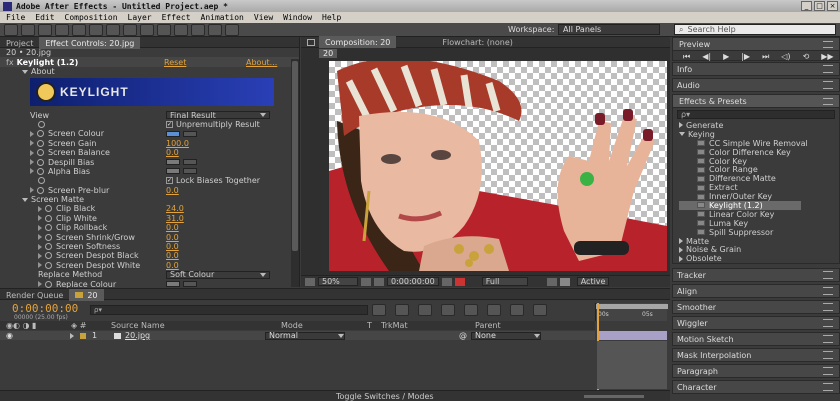 This screenshot has height=401, width=840. What do you see at coordinates (147, 29) in the screenshot?
I see `type-tool-icon` at bounding box center [147, 29].